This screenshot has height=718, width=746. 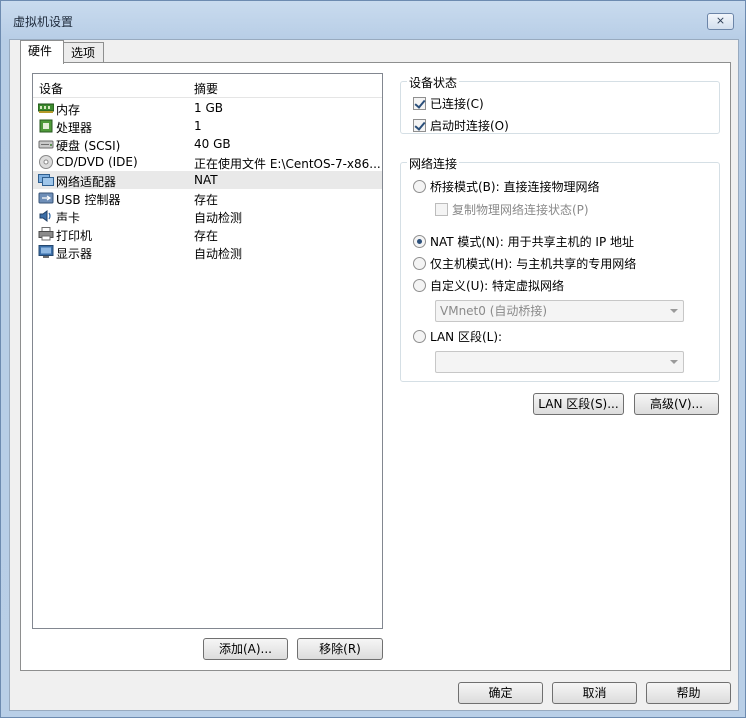 What do you see at coordinates (457, 103) in the screenshot?
I see `connected-label: 已连接(C)` at bounding box center [457, 103].